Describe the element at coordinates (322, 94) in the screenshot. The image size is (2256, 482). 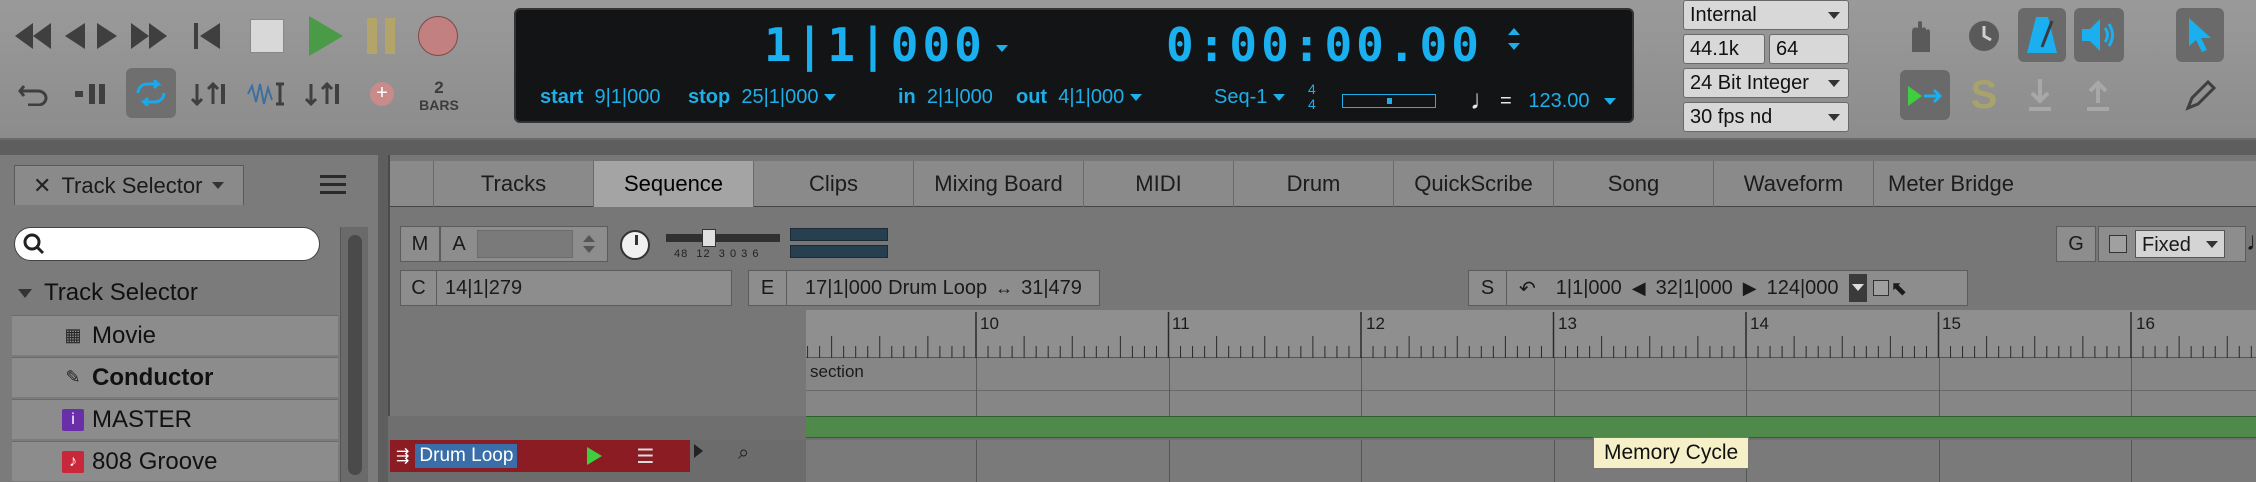
I see `nudge-up-down-icon` at that location.